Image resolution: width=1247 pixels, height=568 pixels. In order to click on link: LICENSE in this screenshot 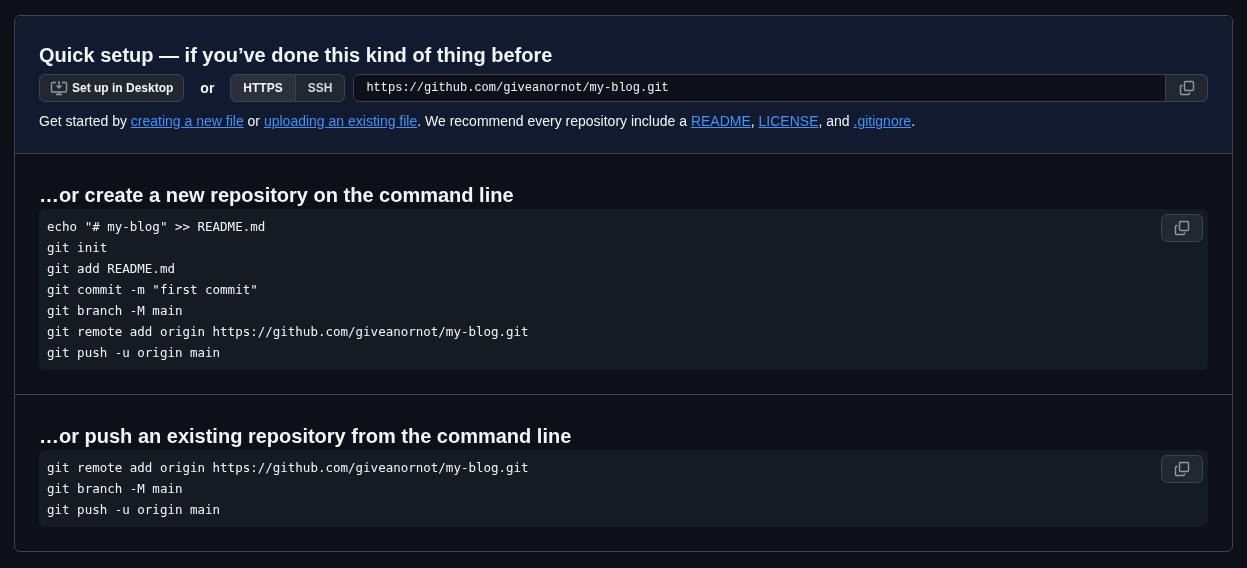, I will do `click(788, 121)`.